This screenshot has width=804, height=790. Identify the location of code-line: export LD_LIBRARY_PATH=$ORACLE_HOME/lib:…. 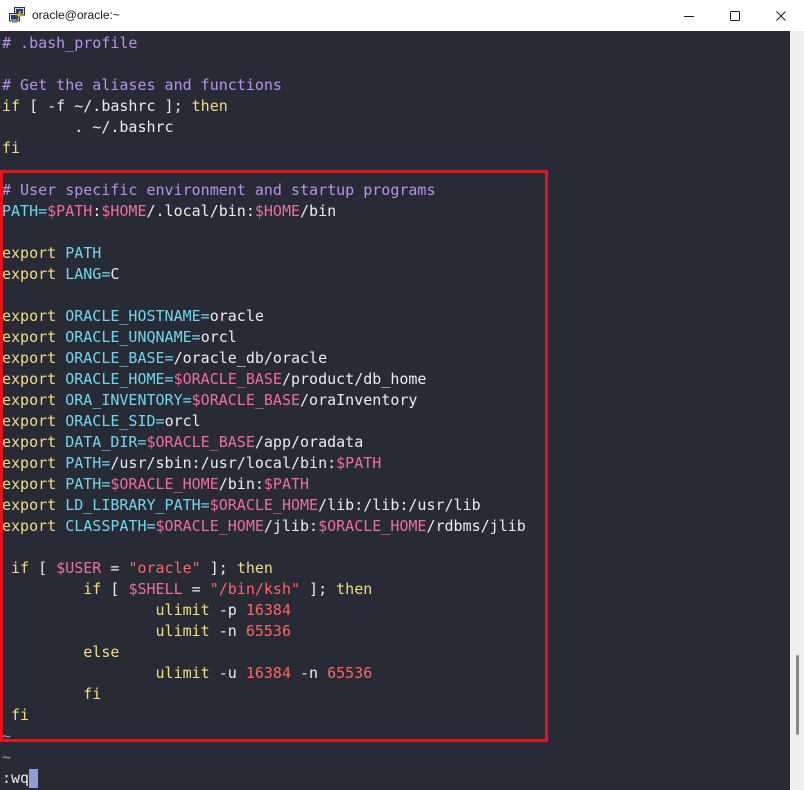
(264, 505).